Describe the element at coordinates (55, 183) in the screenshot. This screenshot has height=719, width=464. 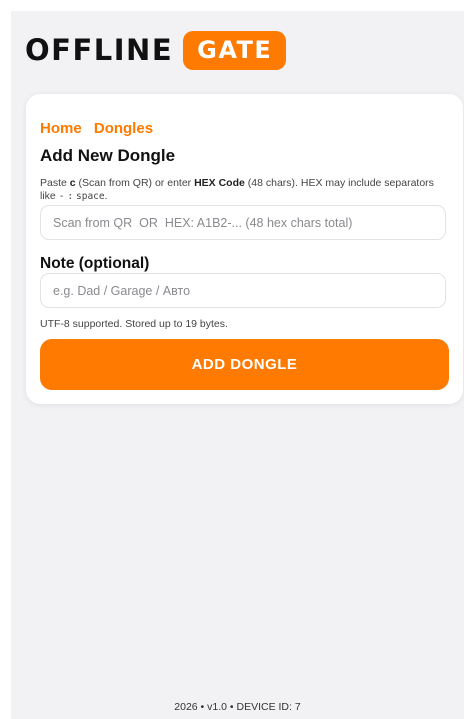
I see `help-text-part: Paste` at that location.